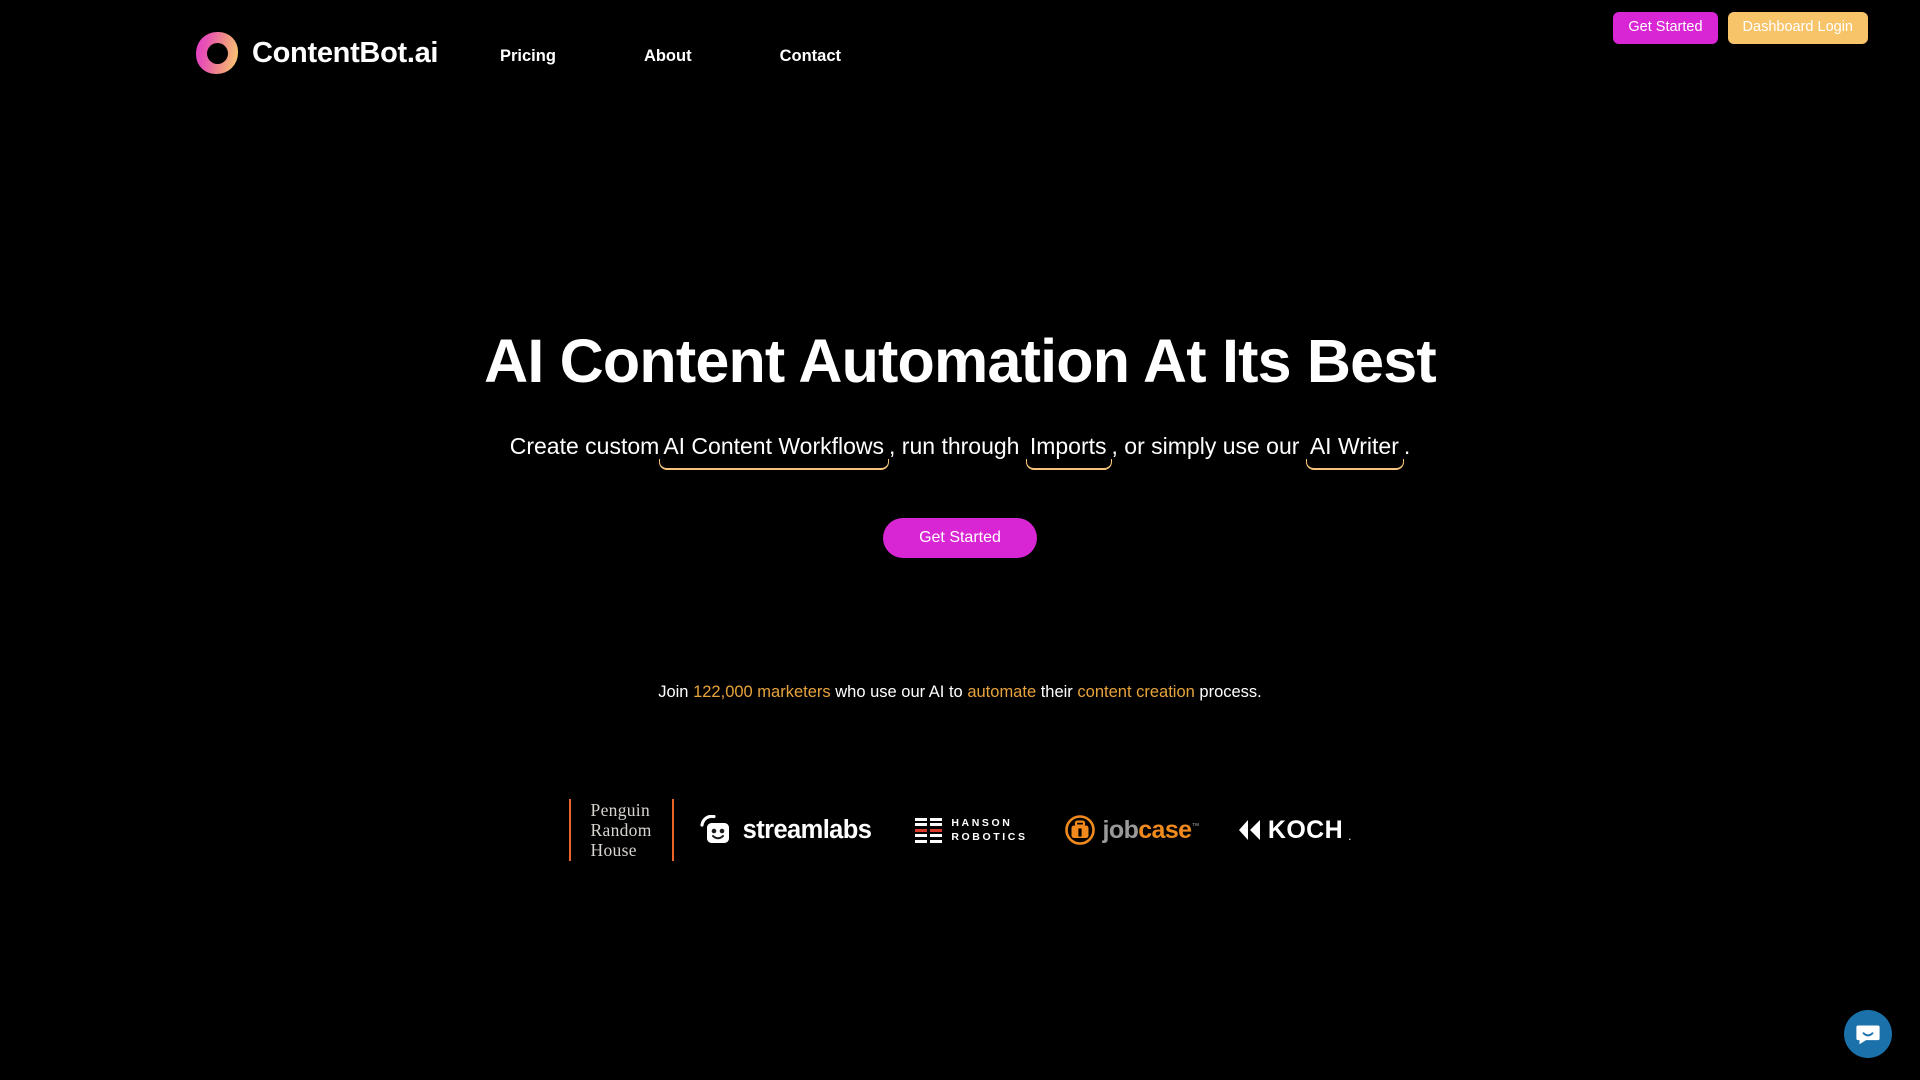 This screenshot has width=1920, height=1080. What do you see at coordinates (1665, 28) in the screenshot?
I see `header-get-started-button: Get Started` at bounding box center [1665, 28].